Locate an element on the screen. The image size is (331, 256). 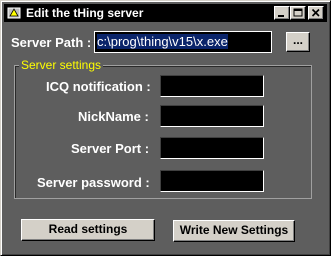
icq-notification-label: ICQ notification : is located at coordinates (98, 86).